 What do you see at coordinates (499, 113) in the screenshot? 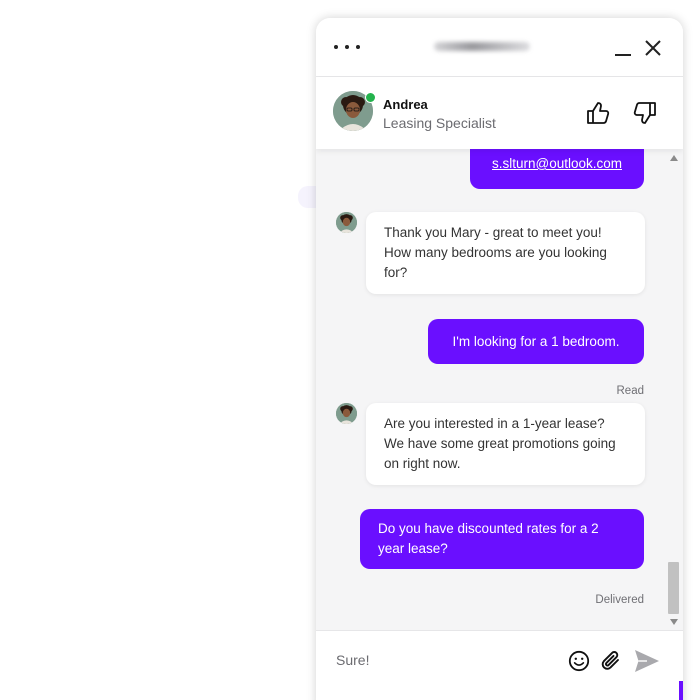
I see `agent-header: Andrea Leasing Specialist` at bounding box center [499, 113].